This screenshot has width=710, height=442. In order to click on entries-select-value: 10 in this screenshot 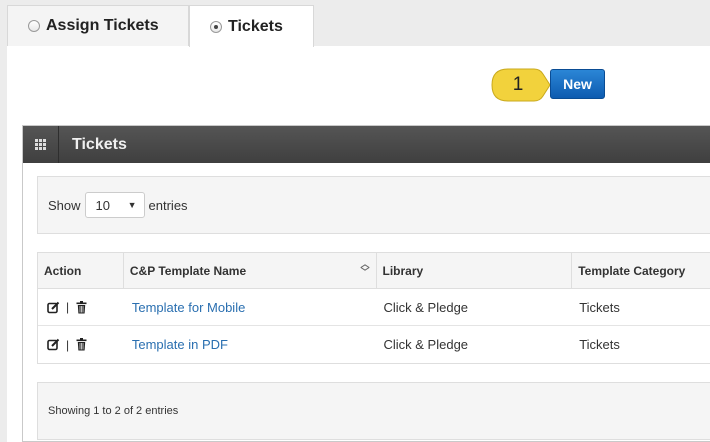, I will do `click(102, 205)`.